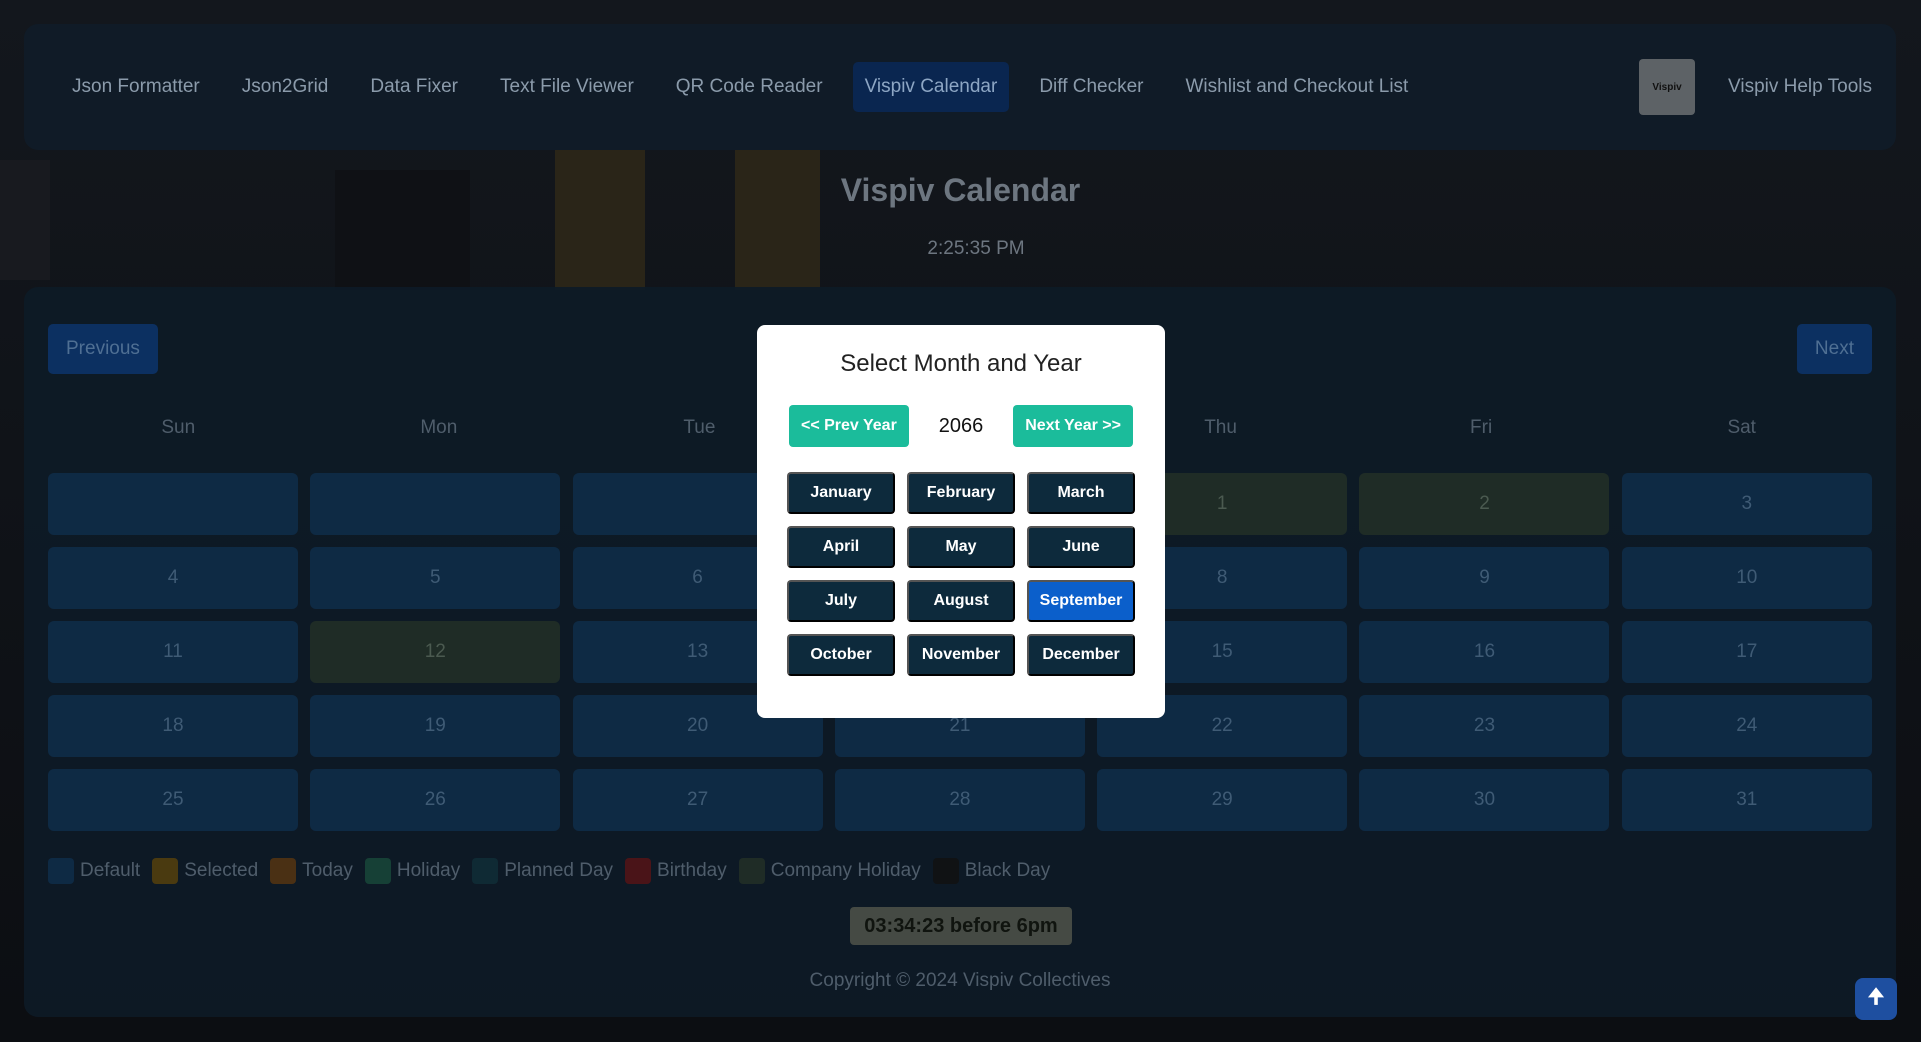 The width and height of the screenshot is (1921, 1042). What do you see at coordinates (960, 980) in the screenshot?
I see `copyright: Copyright © 2024 Vispiv Collectives` at bounding box center [960, 980].